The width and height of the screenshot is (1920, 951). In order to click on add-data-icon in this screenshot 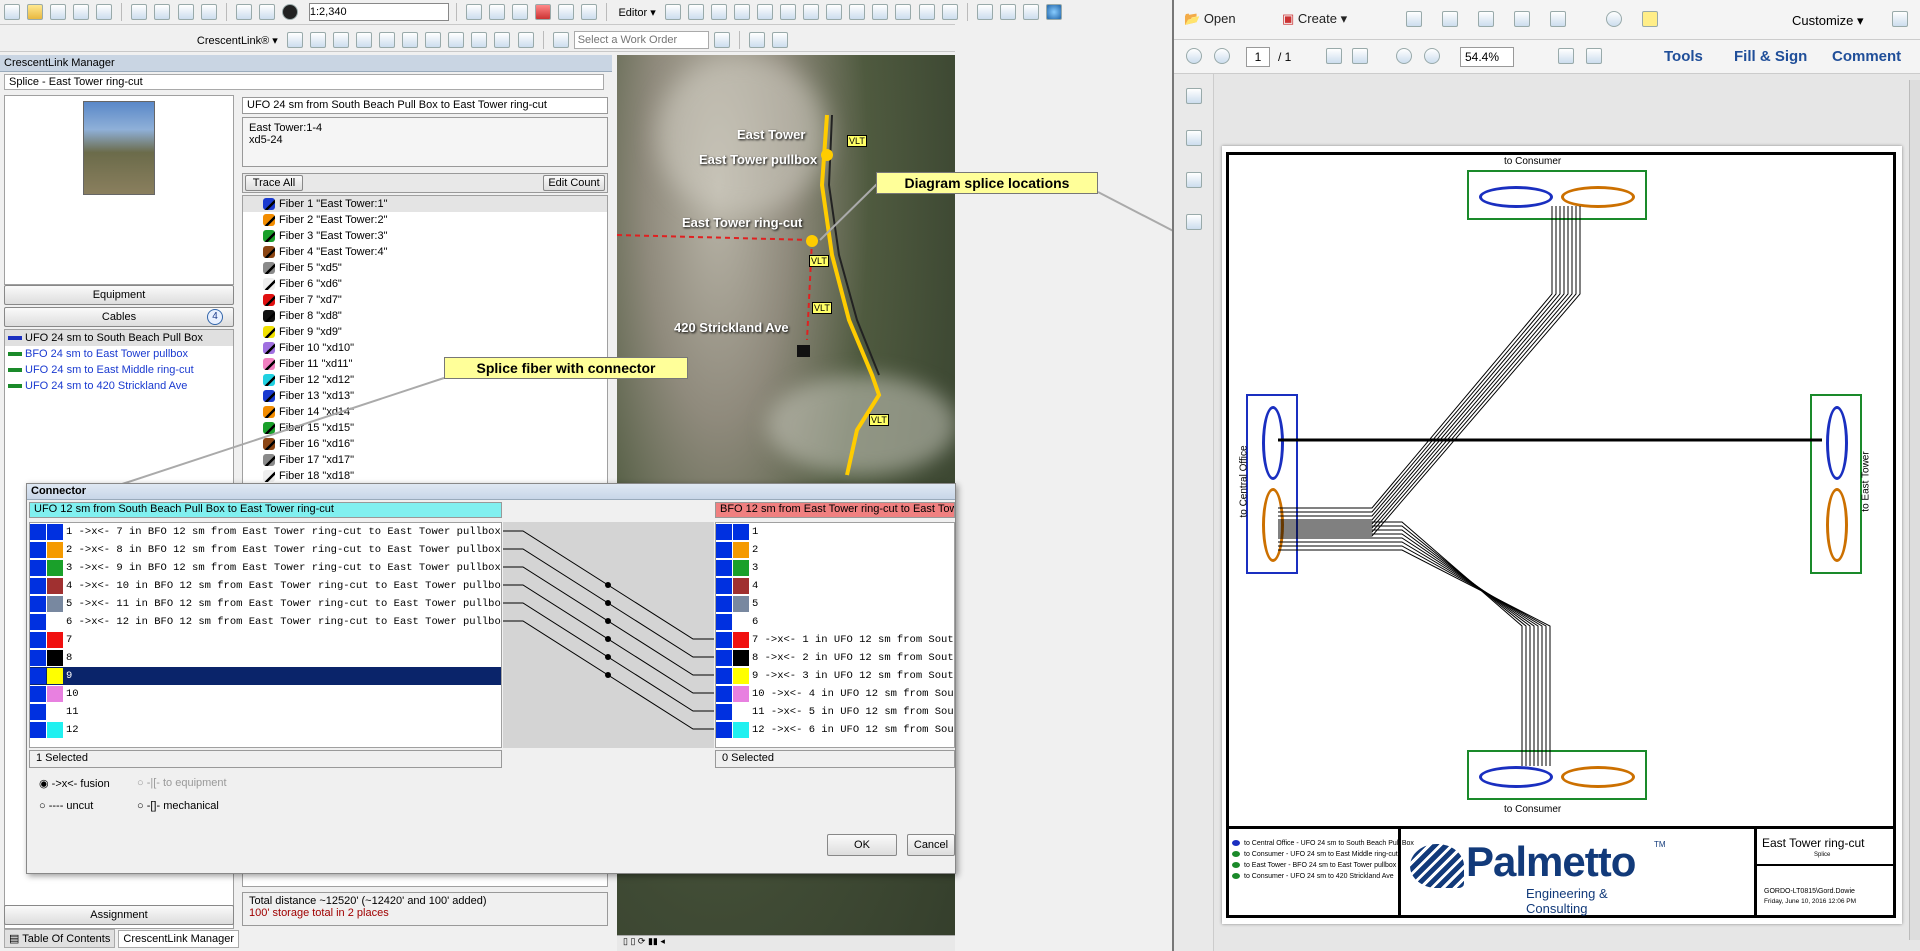, I will do `click(289, 12)`.